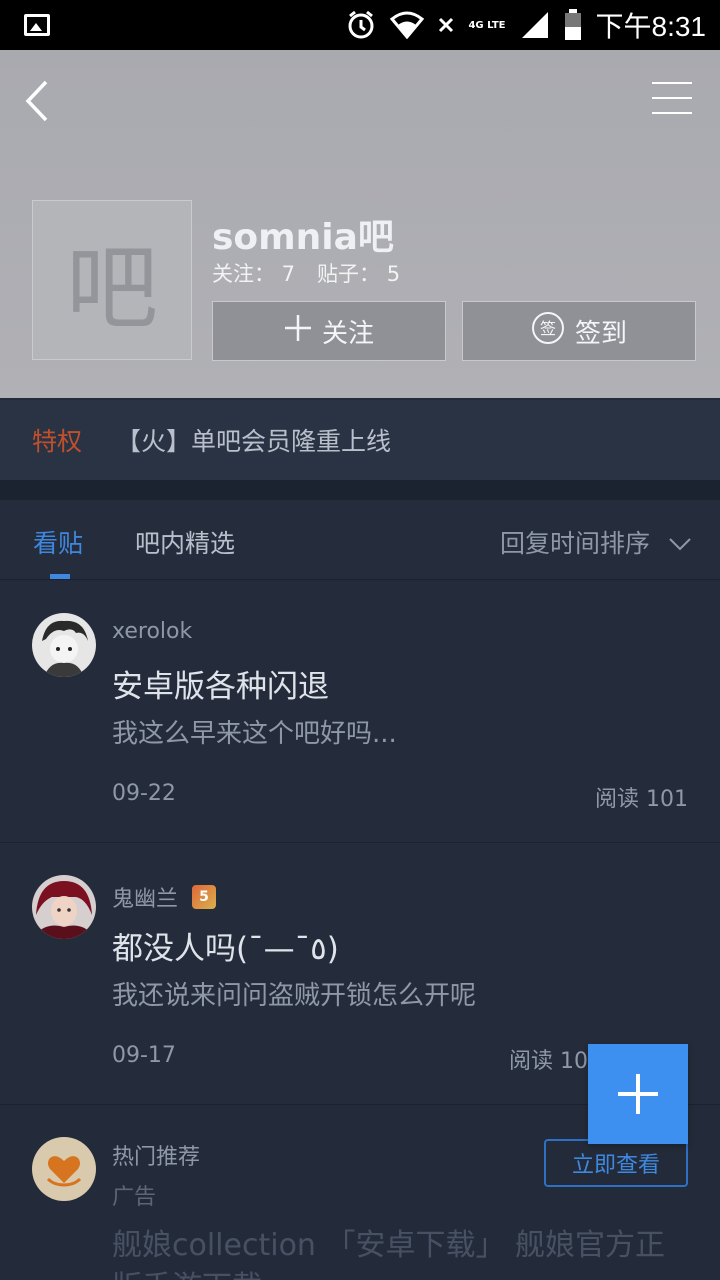 This screenshot has width=720, height=1280. I want to click on wifi-icon, so click(407, 25).